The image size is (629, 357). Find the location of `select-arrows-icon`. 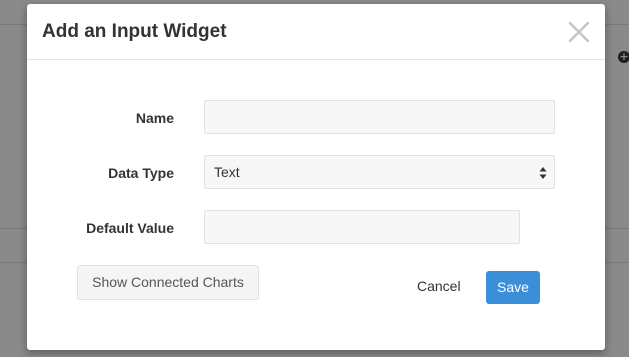

select-arrows-icon is located at coordinates (543, 173).